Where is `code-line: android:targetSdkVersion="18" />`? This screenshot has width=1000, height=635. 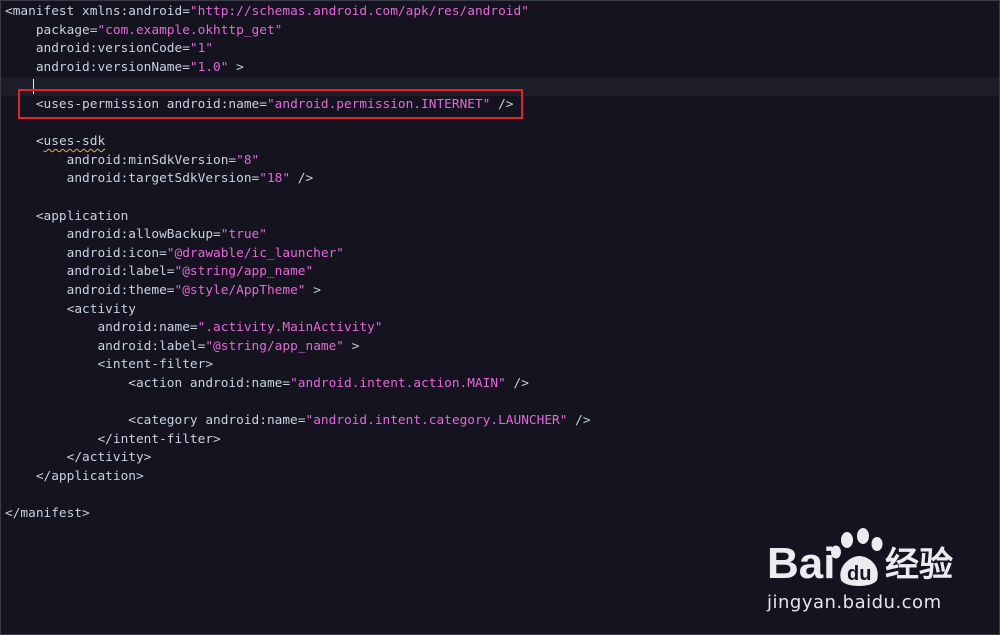 code-line: android:targetSdkVersion="18" /> is located at coordinates (500, 179).